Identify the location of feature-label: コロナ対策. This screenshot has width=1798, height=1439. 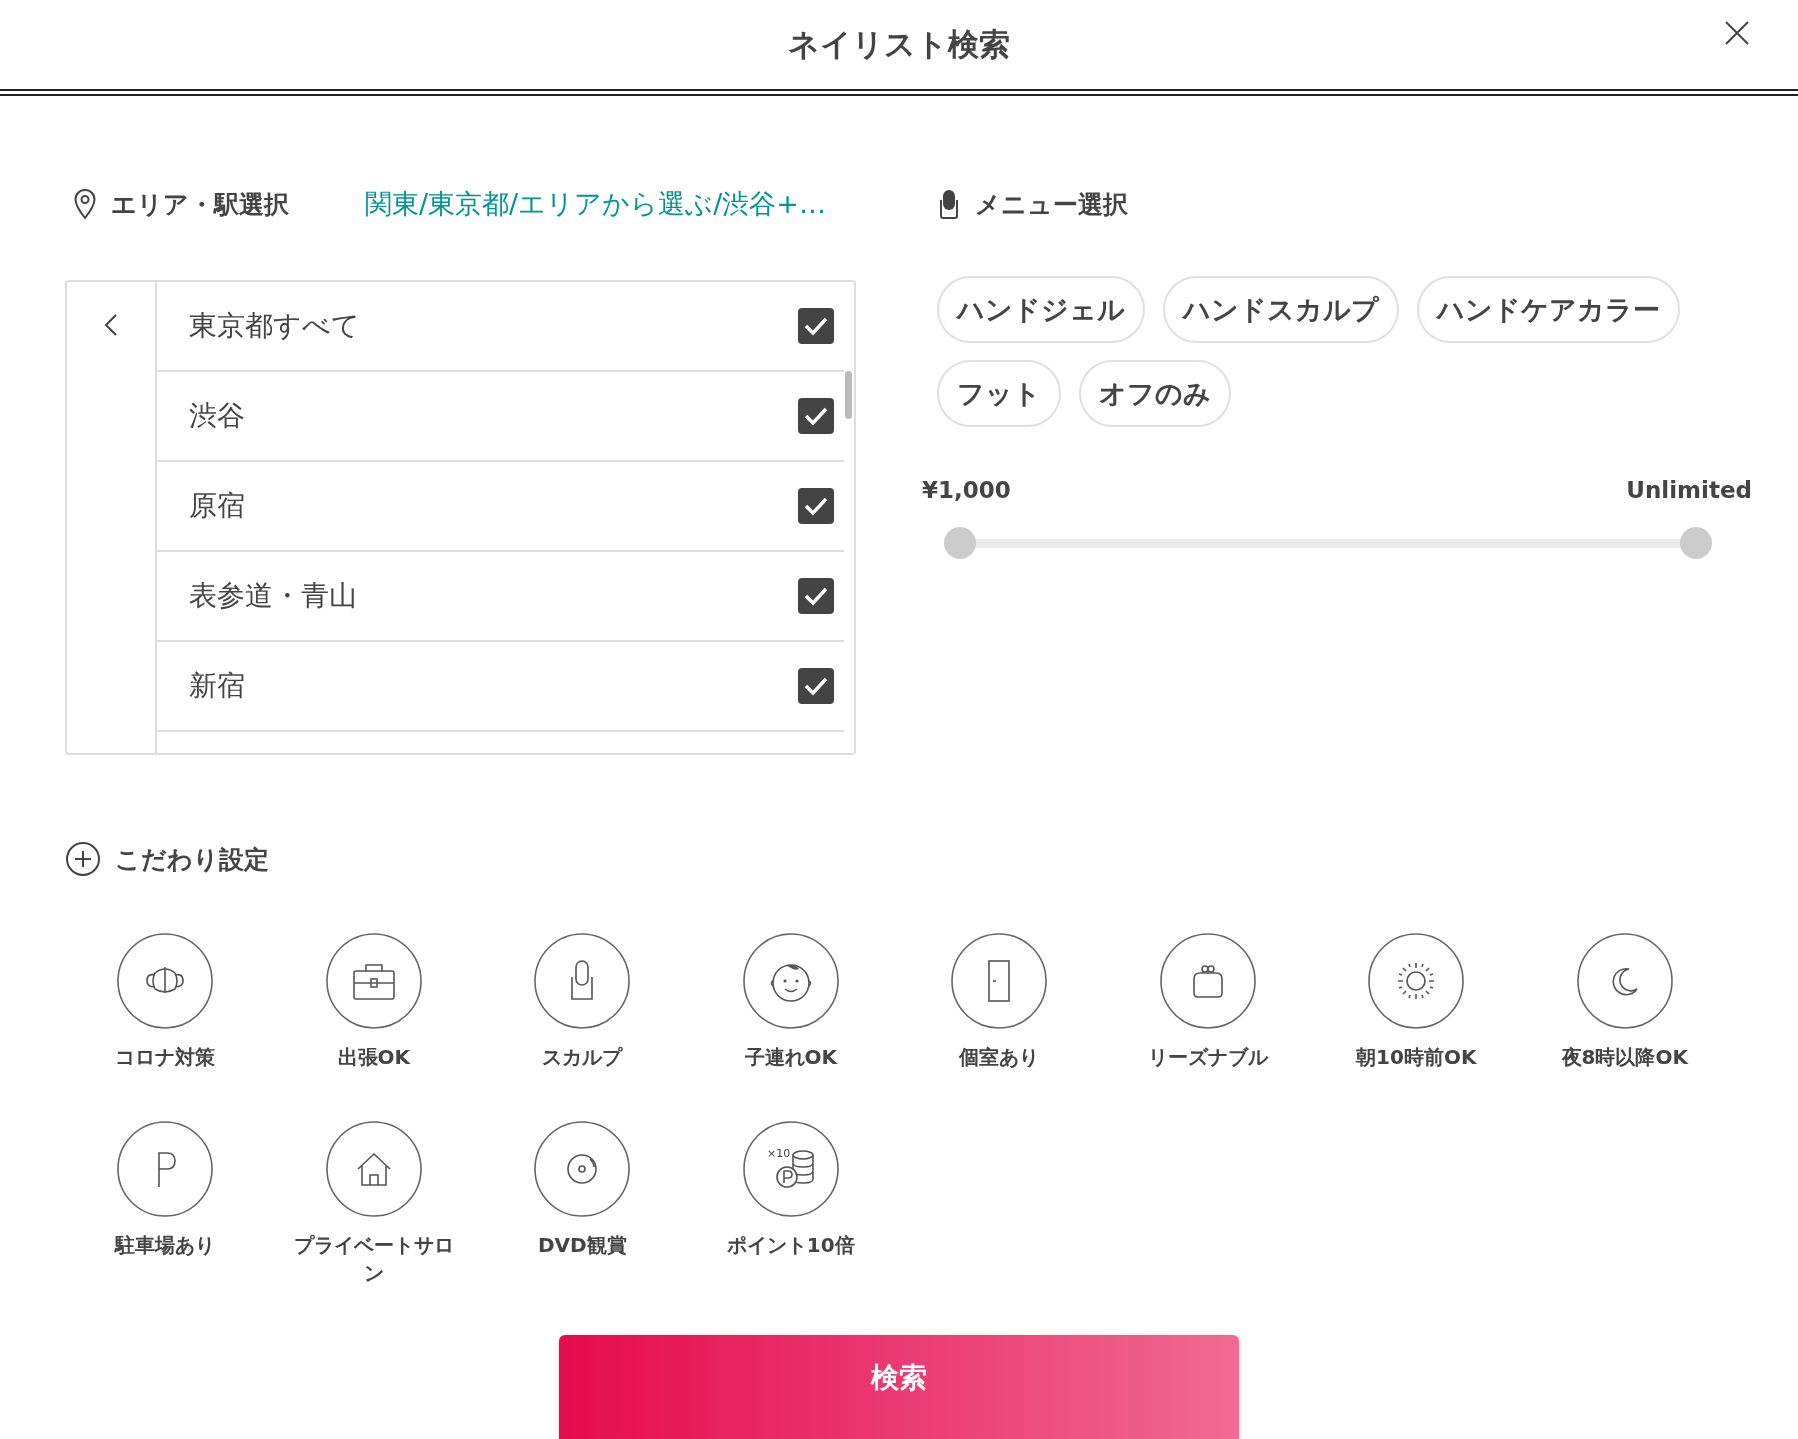
(165, 1057).